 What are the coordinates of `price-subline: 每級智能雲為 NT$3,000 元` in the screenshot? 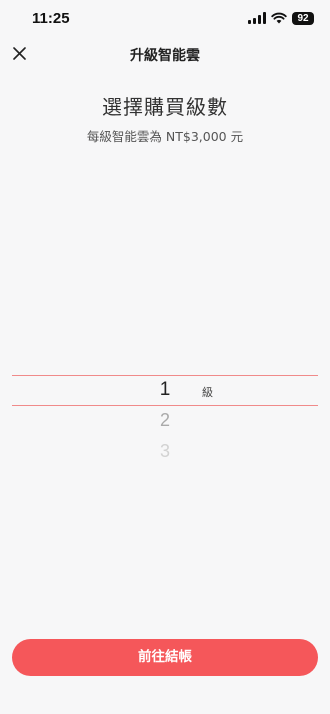 It's located at (165, 136).